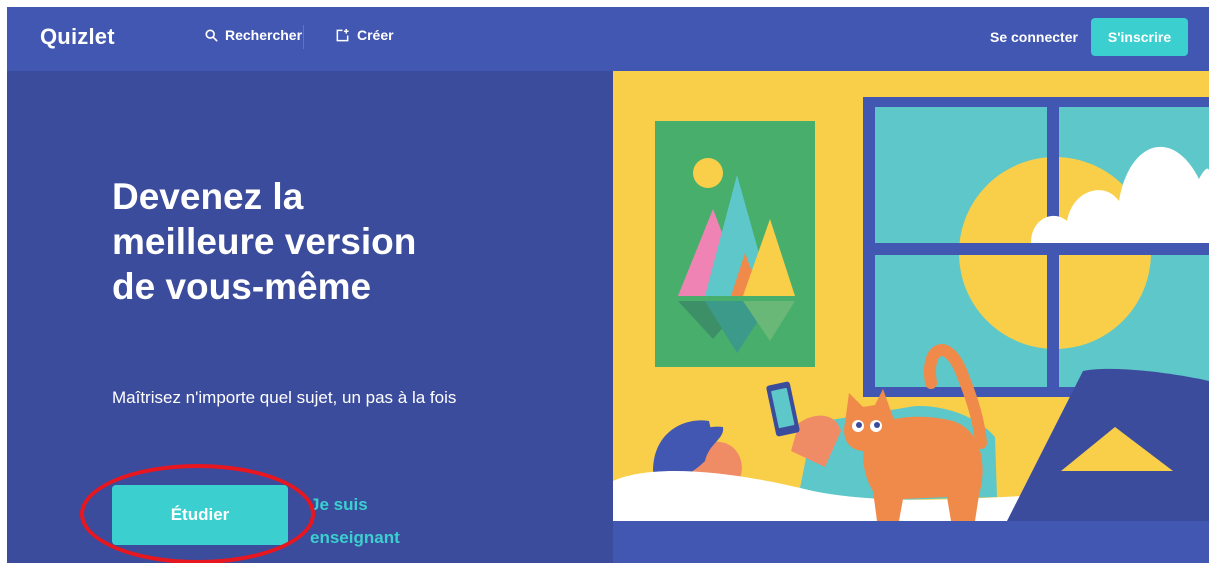 Image resolution: width=1209 pixels, height=563 pixels. Describe the element at coordinates (200, 515) in the screenshot. I see `study-button: Étudier` at that location.